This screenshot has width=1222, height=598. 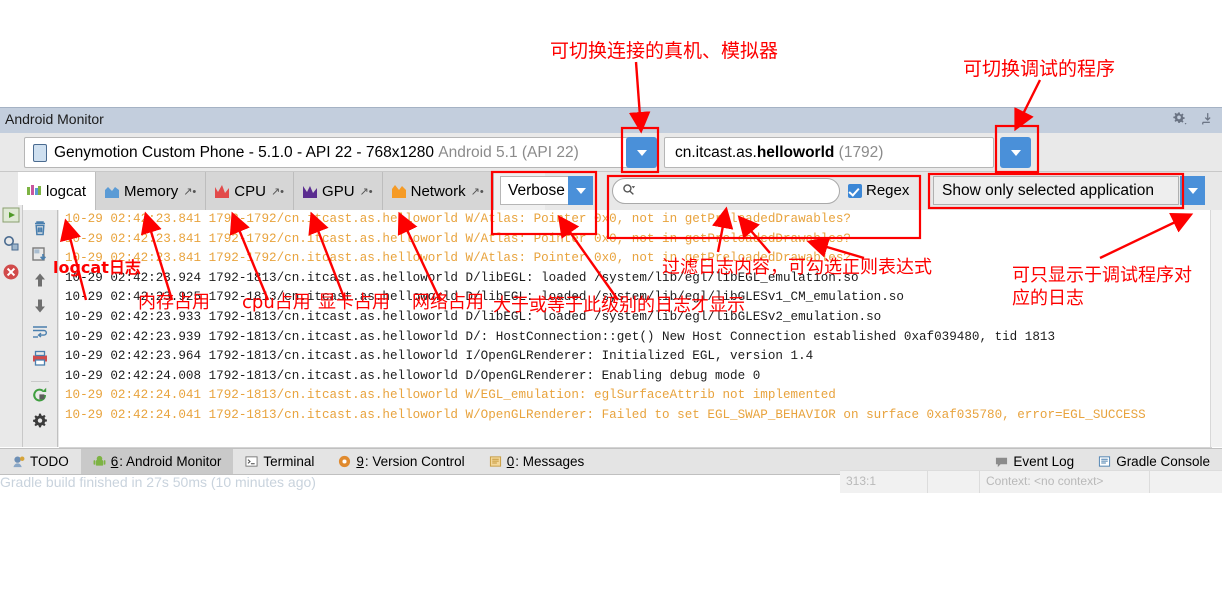 I want to click on phone-icon, so click(x=40, y=152).